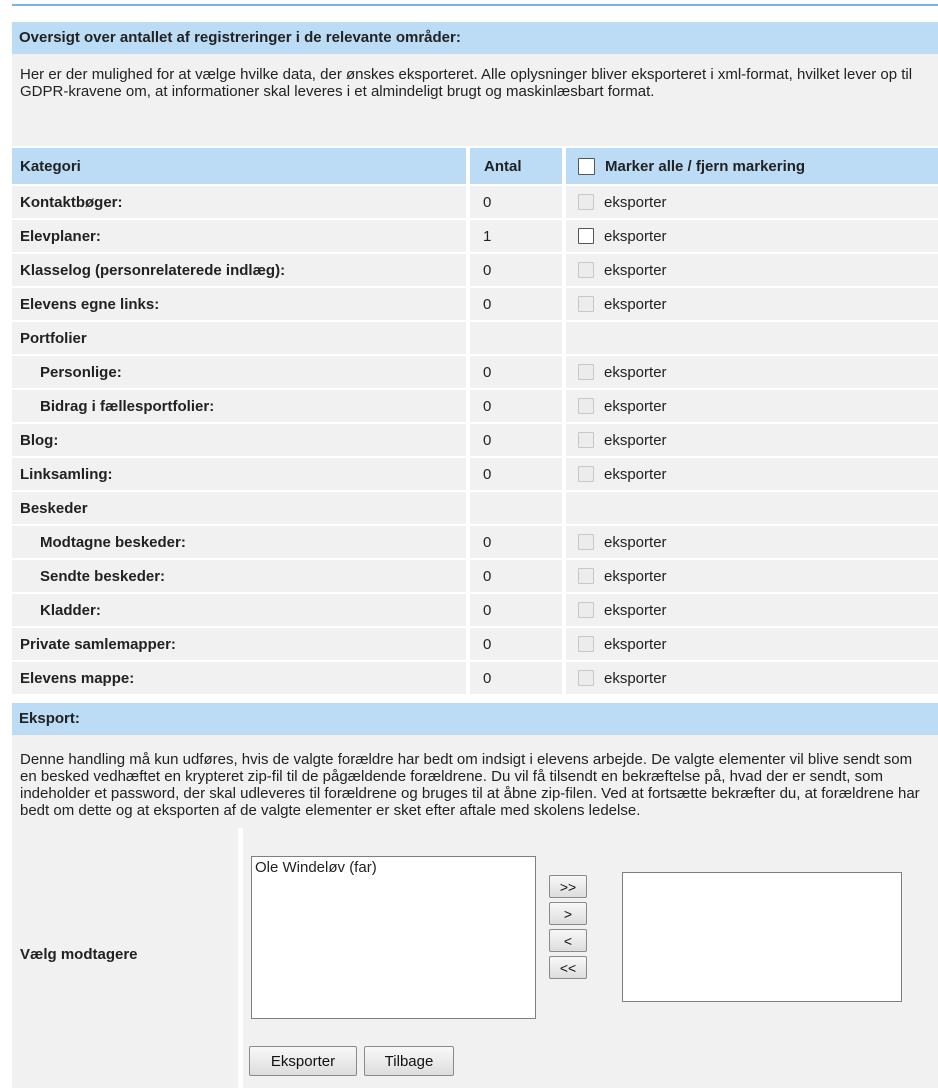  Describe the element at coordinates (393, 867) in the screenshot. I see `list-item: Ole Windeløv (far)` at that location.